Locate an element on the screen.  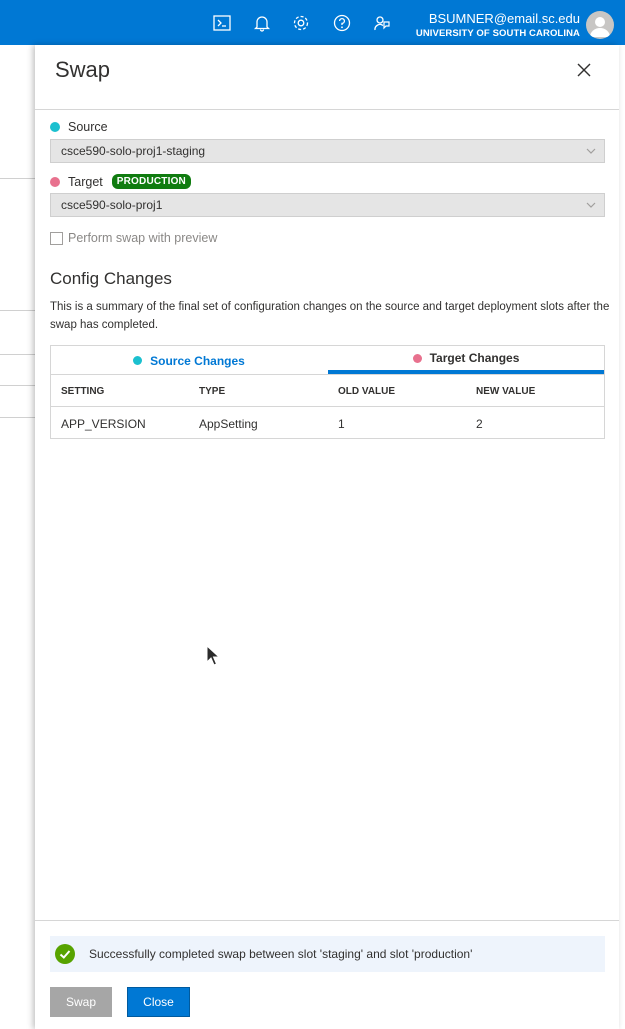
new-value-cell: 2 is located at coordinates (479, 423).